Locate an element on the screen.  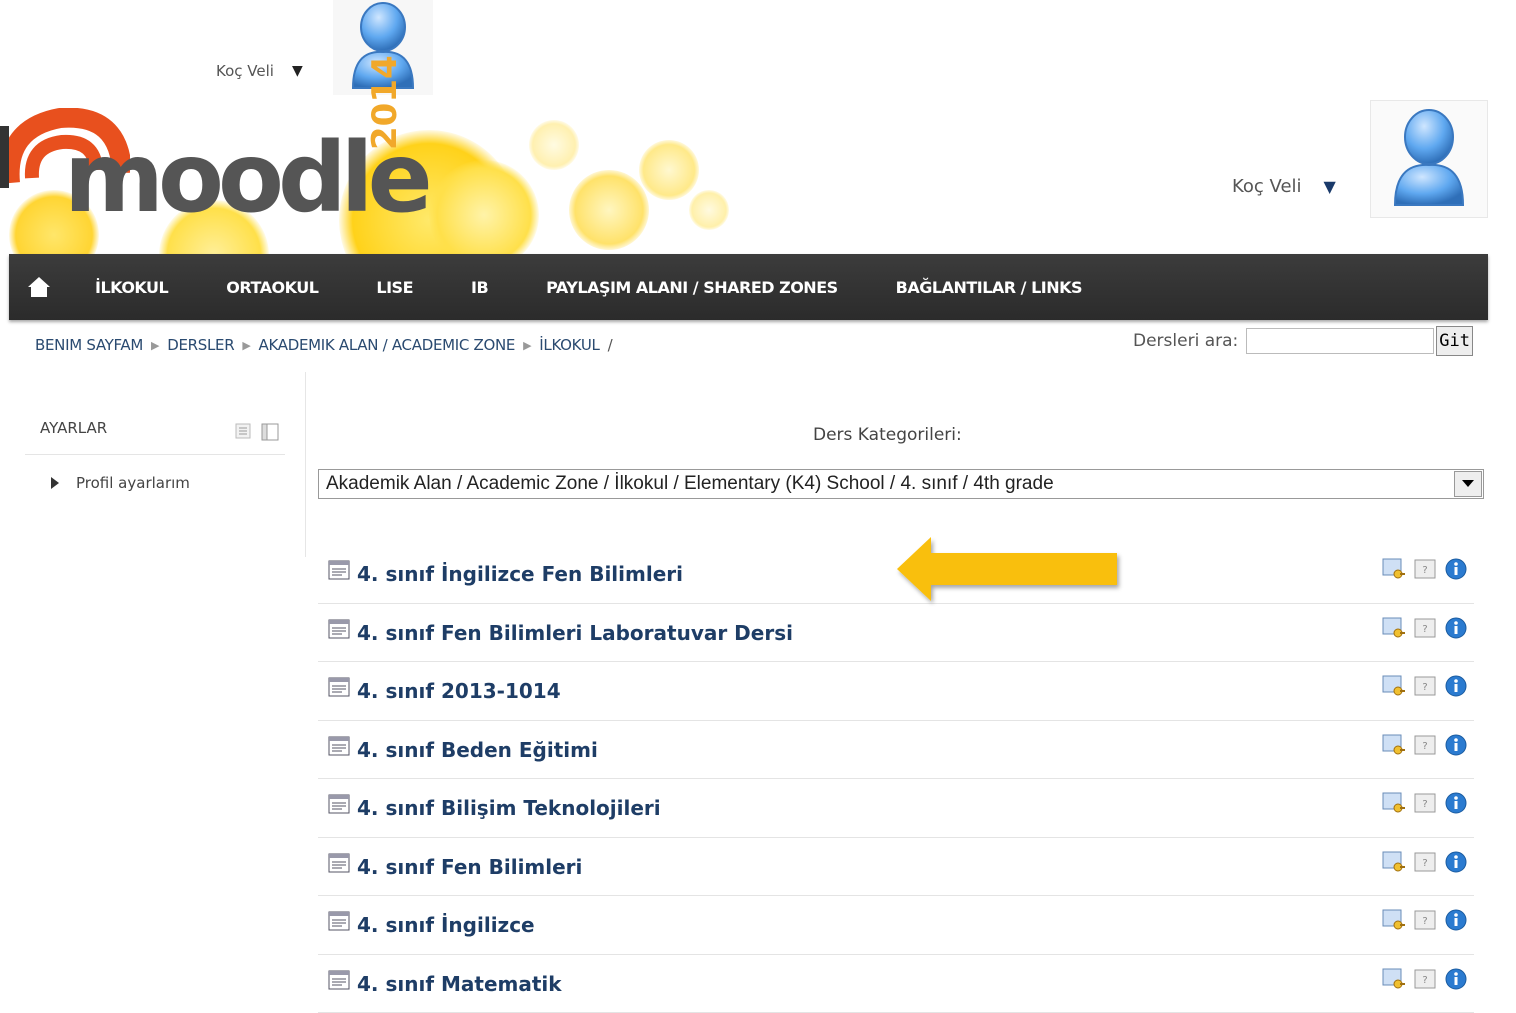
block-divider is located at coordinates (305, 464).